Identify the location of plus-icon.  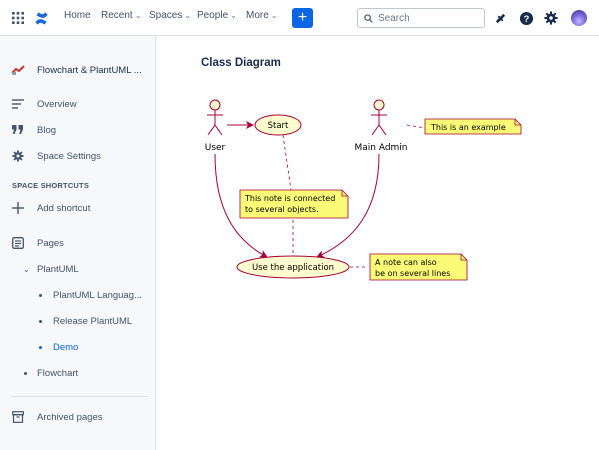
(18, 208).